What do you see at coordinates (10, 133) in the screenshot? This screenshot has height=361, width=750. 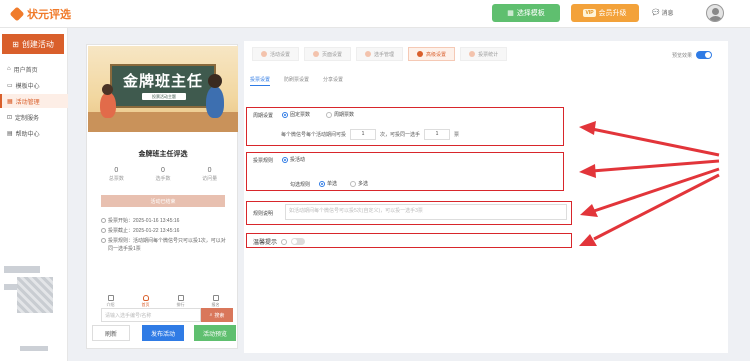 I see `book-icon: ▤` at bounding box center [10, 133].